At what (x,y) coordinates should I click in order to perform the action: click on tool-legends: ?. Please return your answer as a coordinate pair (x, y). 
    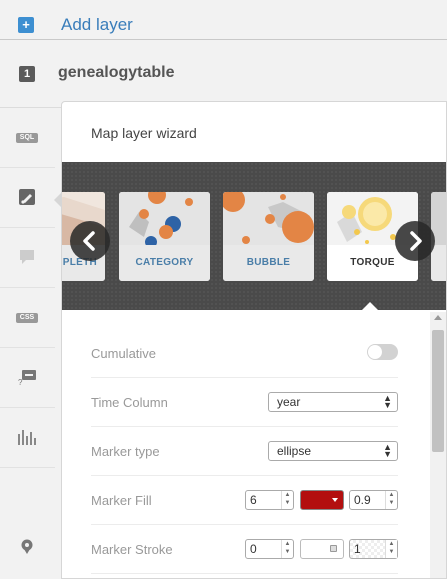
    Looking at the image, I should click on (27, 378).